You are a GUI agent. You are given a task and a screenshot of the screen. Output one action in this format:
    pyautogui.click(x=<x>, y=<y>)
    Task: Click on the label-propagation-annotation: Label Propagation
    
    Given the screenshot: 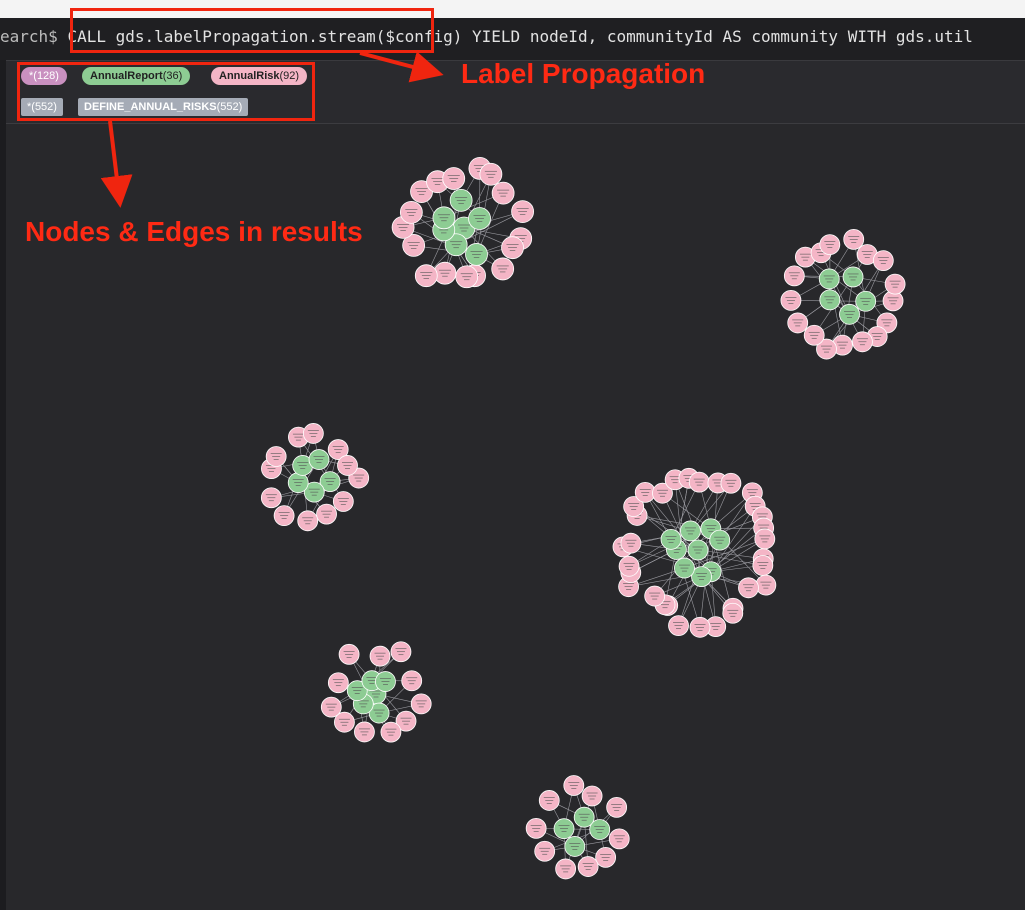 What is the action you would take?
    pyautogui.click(x=583, y=73)
    